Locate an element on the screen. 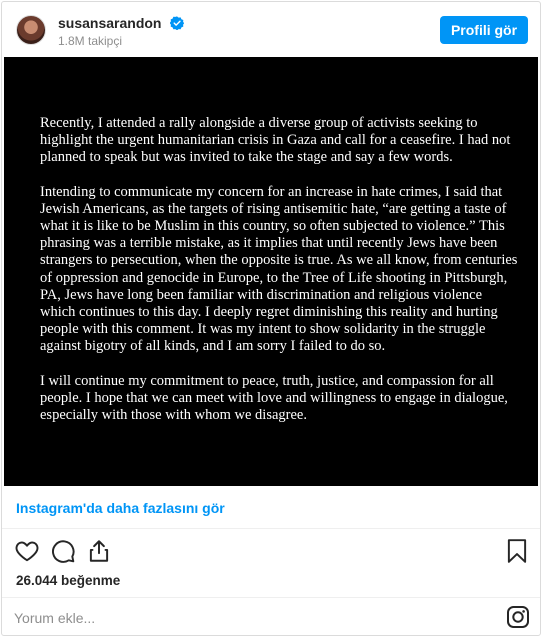 This screenshot has height=639, width=544. share-icon is located at coordinates (99, 551).